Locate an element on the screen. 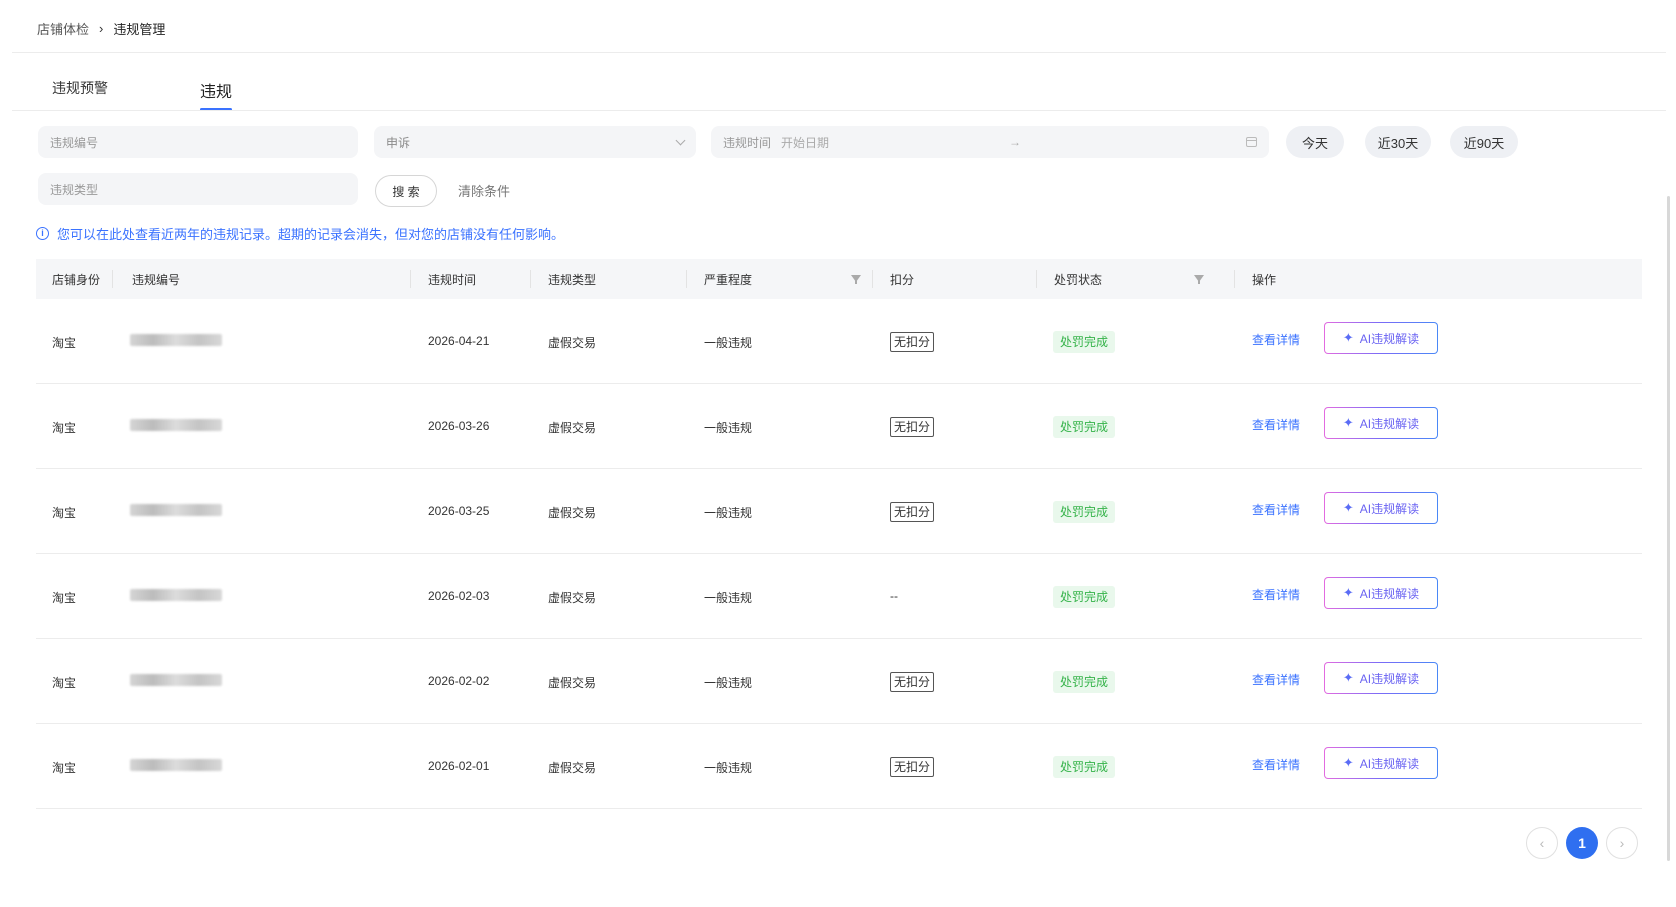 This screenshot has width=1676, height=907. header-violation-id: 违规编号 is located at coordinates (156, 279).